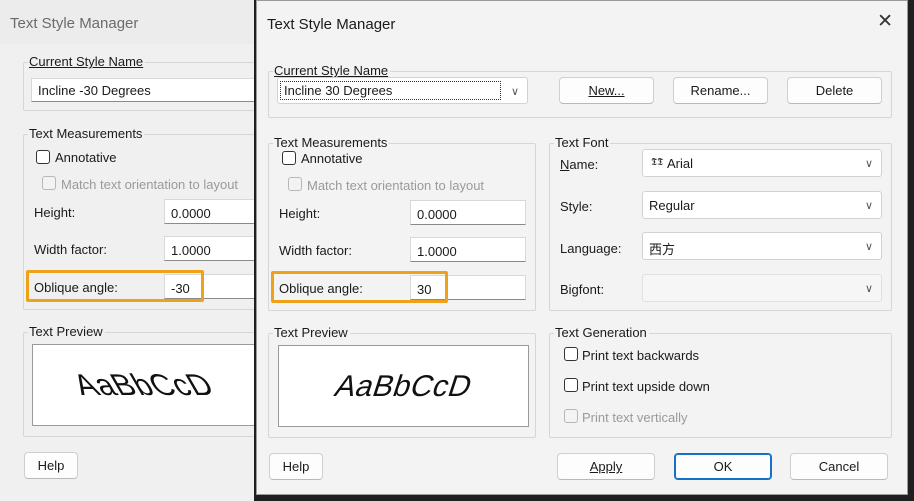 The width and height of the screenshot is (914, 501). Describe the element at coordinates (839, 466) in the screenshot. I see `cancel-button: Cancel` at that location.